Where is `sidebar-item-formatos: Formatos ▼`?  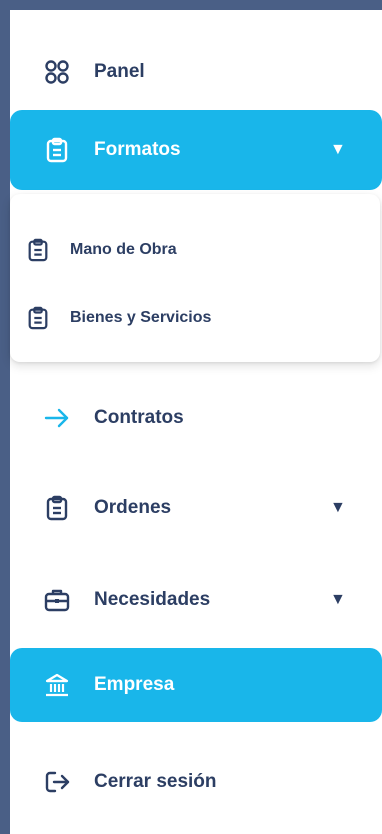
sidebar-item-formatos: Formatos ▼ is located at coordinates (196, 150).